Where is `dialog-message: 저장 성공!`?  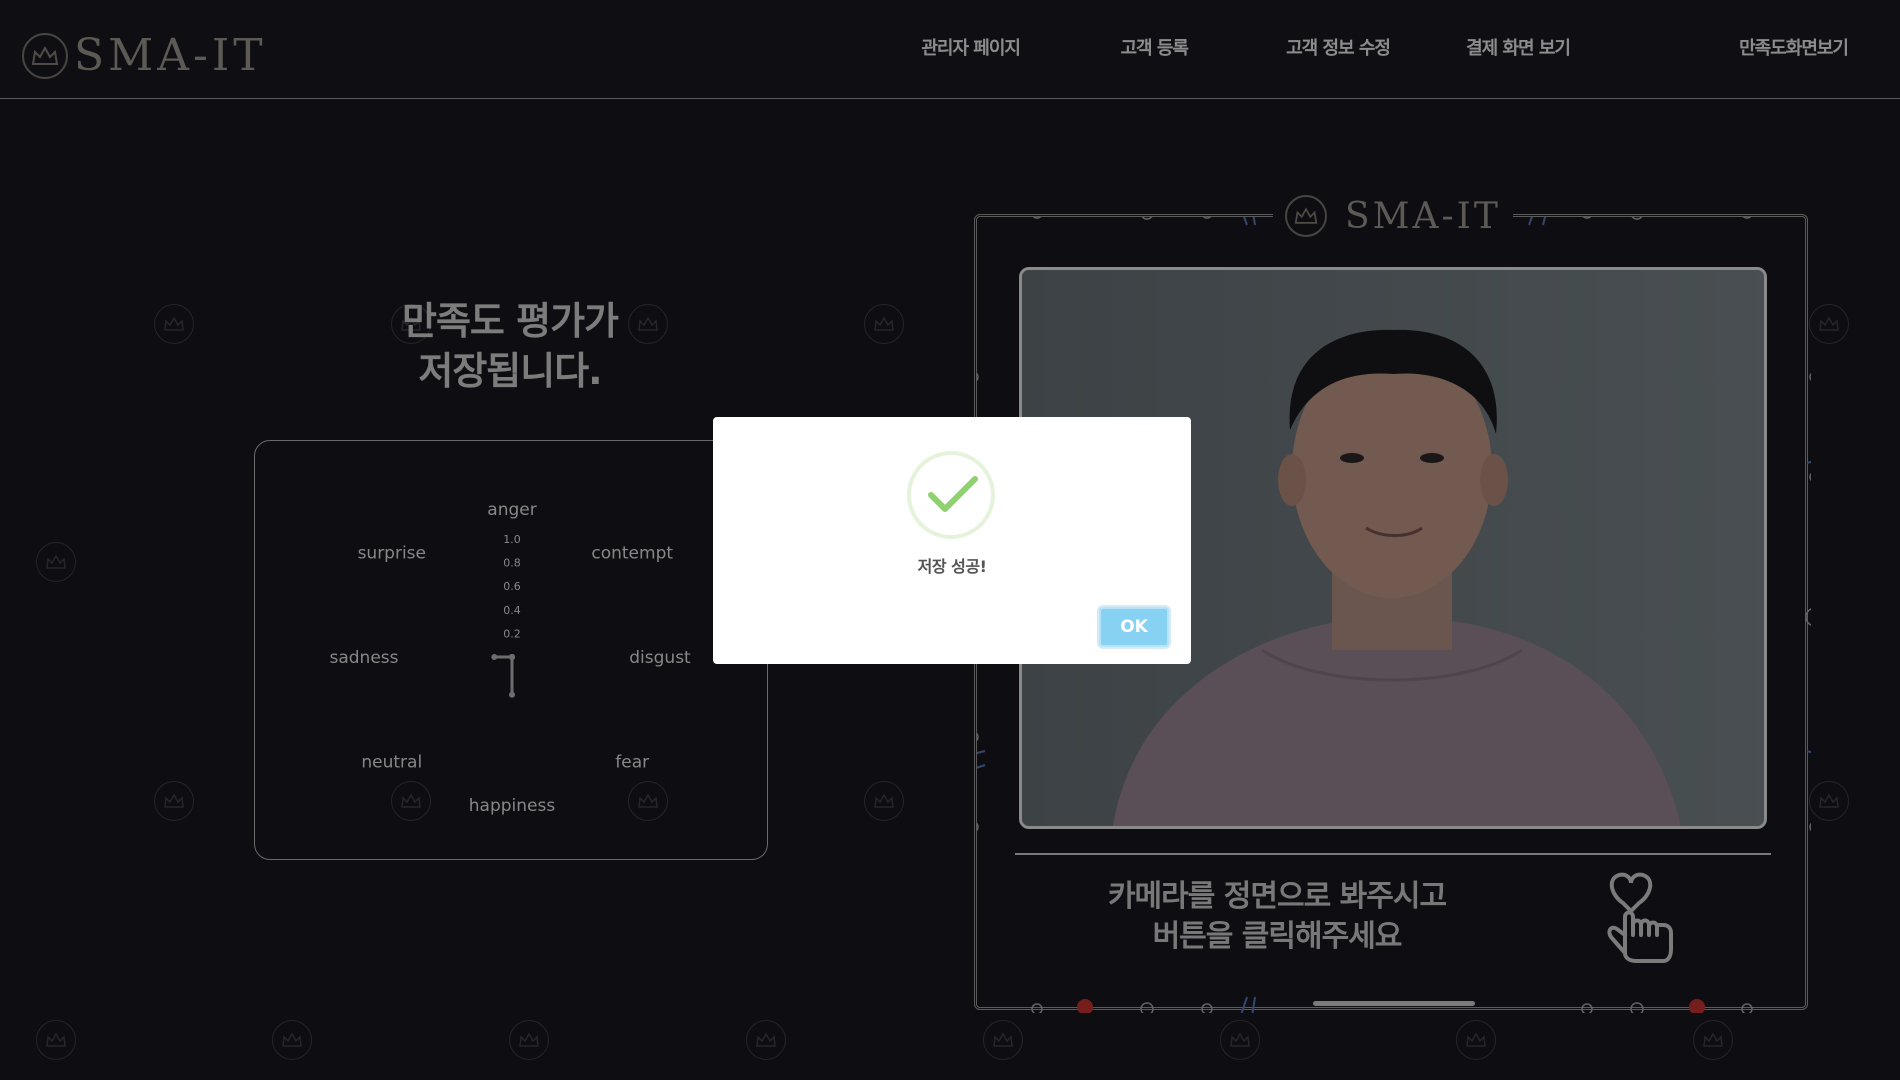
dialog-message: 저장 성공! is located at coordinates (952, 566).